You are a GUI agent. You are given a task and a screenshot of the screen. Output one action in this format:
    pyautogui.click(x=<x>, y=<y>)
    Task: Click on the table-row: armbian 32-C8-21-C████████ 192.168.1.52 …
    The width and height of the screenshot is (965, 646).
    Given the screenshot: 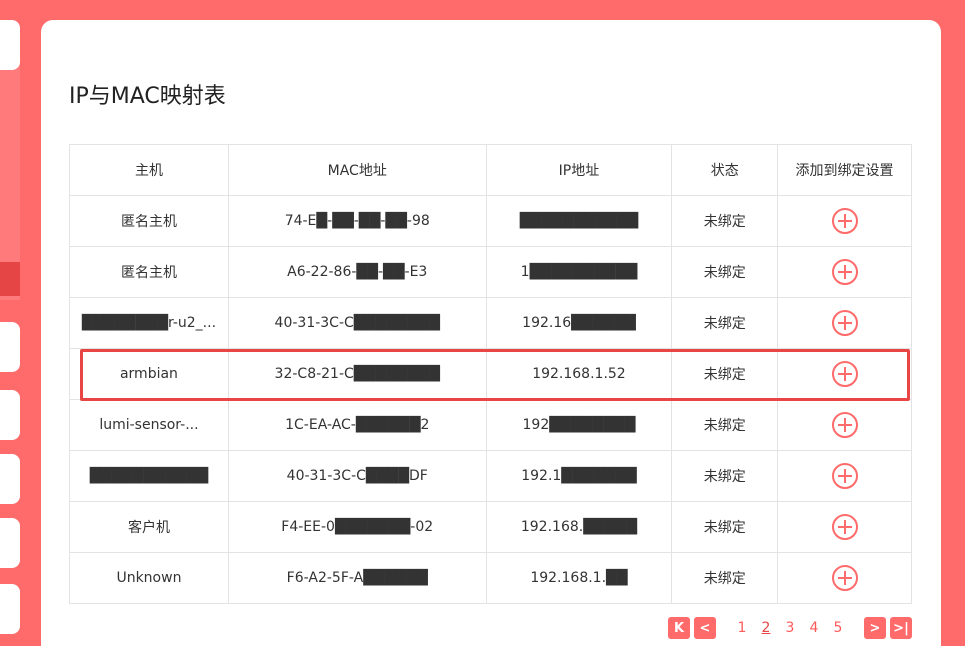 What is the action you would take?
    pyautogui.click(x=490, y=374)
    